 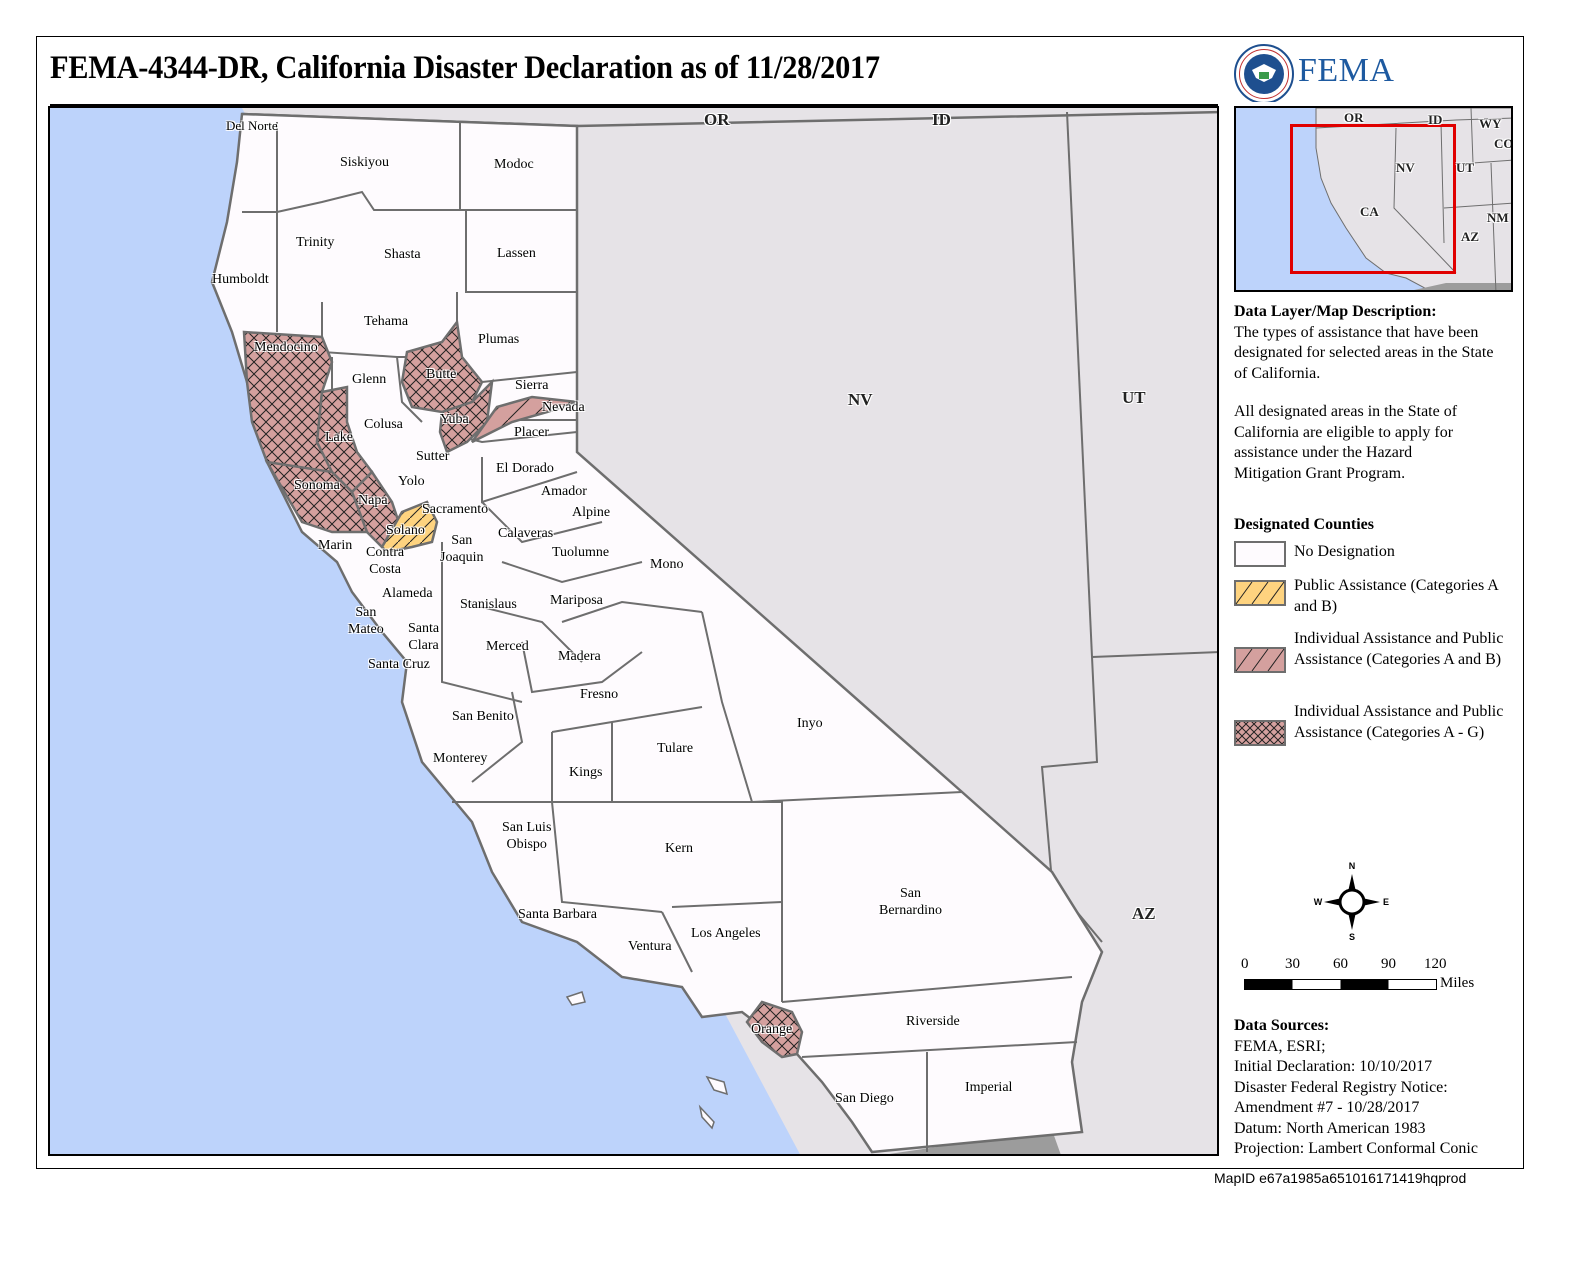 What do you see at coordinates (455, 509) in the screenshot?
I see `county-label: Sacramento` at bounding box center [455, 509].